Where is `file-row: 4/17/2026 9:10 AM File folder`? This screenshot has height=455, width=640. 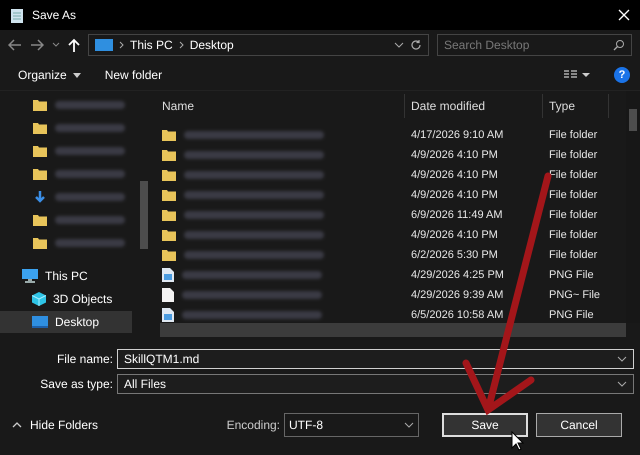
file-row: 4/17/2026 9:10 AM File folder is located at coordinates (388, 135).